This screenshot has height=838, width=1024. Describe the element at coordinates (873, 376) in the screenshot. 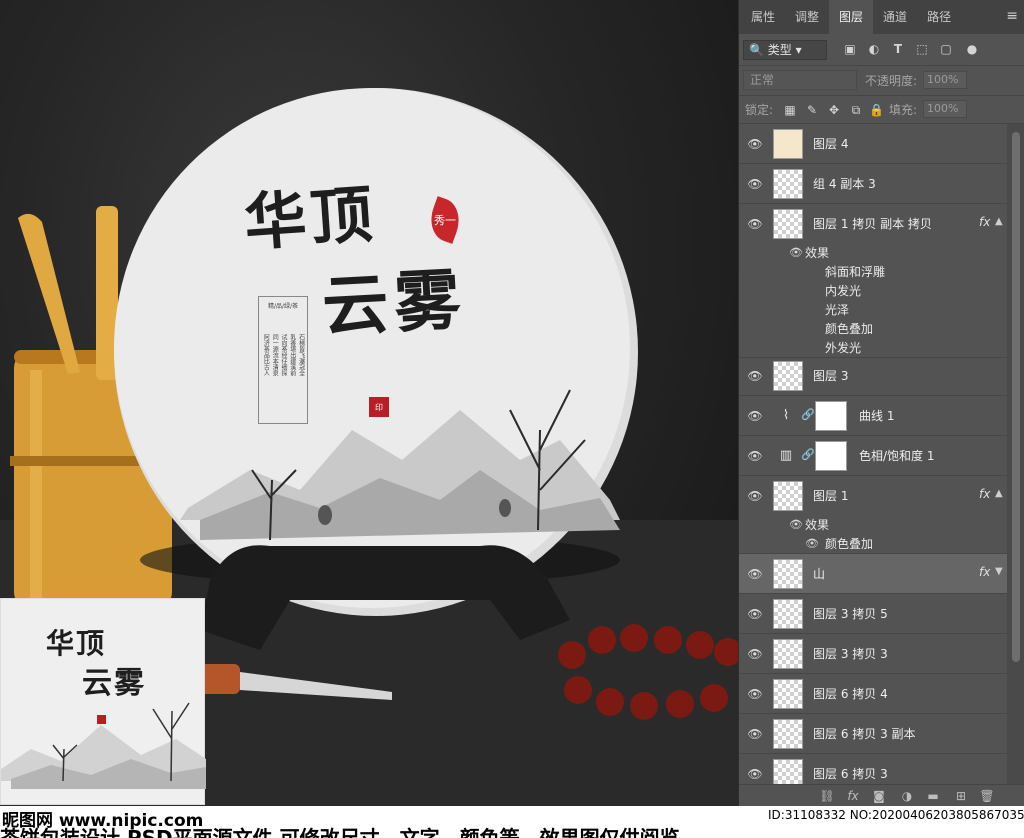

I see `layer-row: 👁 图层 3` at that location.